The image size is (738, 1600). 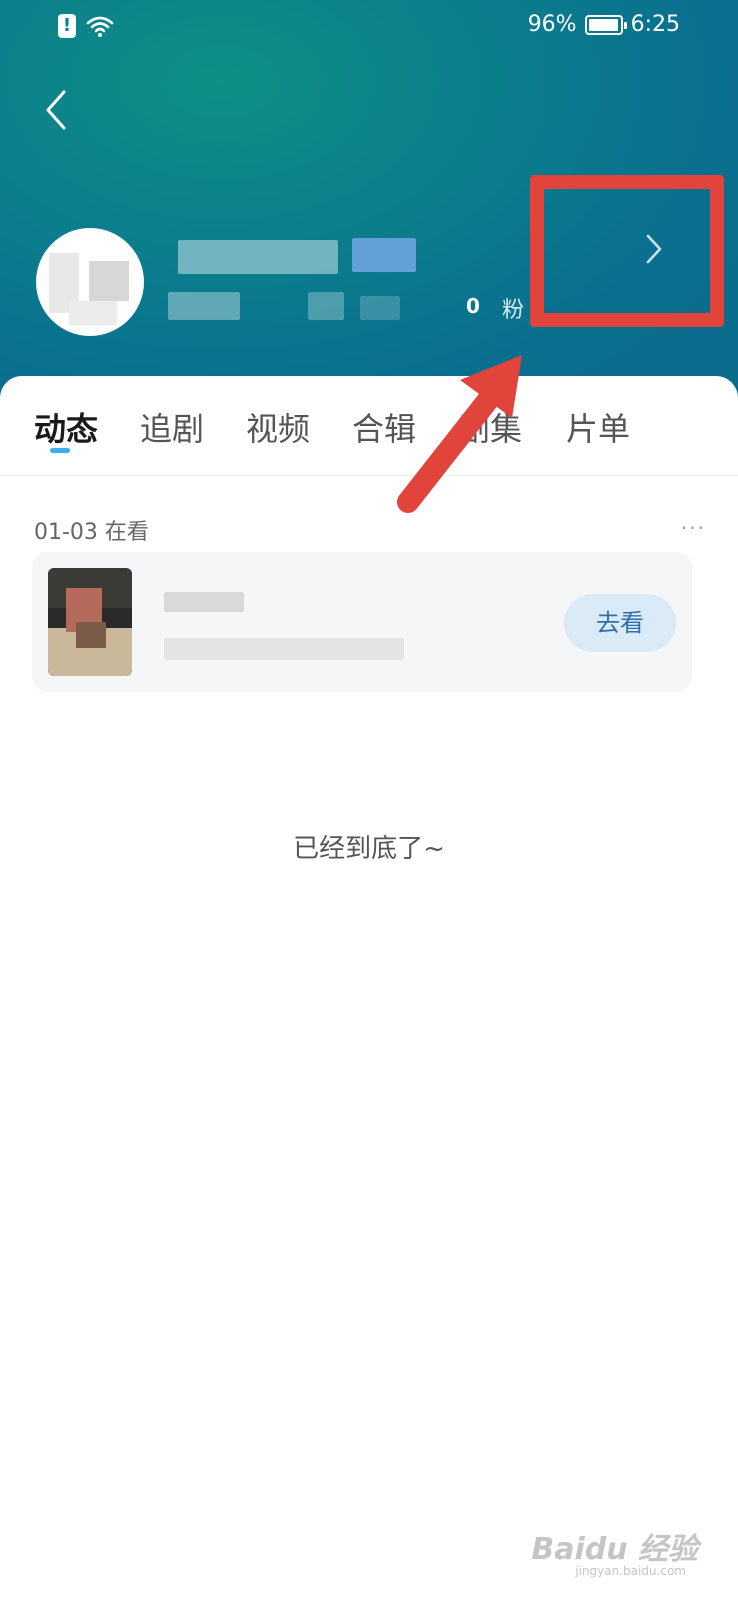 What do you see at coordinates (630, 1571) in the screenshot?
I see `baidu-watermark-url: jingyan.baidu.com` at bounding box center [630, 1571].